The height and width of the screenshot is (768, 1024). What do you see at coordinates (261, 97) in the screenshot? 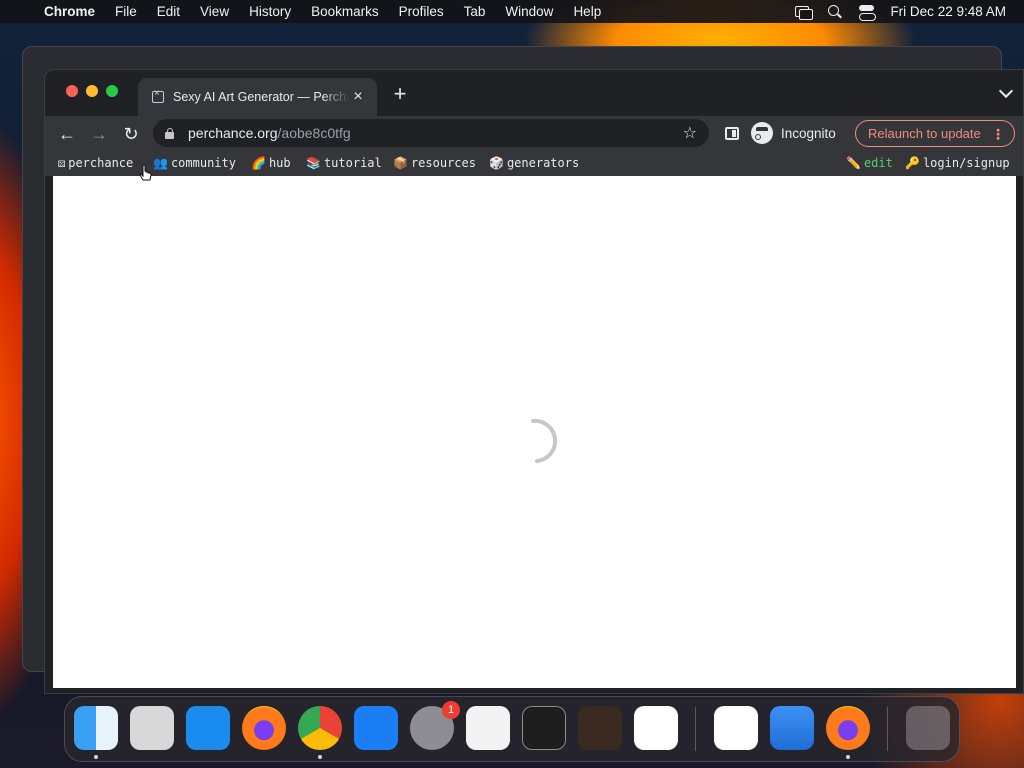
I see `tab-title: Sexy AI Art Generator — Perchance` at bounding box center [261, 97].